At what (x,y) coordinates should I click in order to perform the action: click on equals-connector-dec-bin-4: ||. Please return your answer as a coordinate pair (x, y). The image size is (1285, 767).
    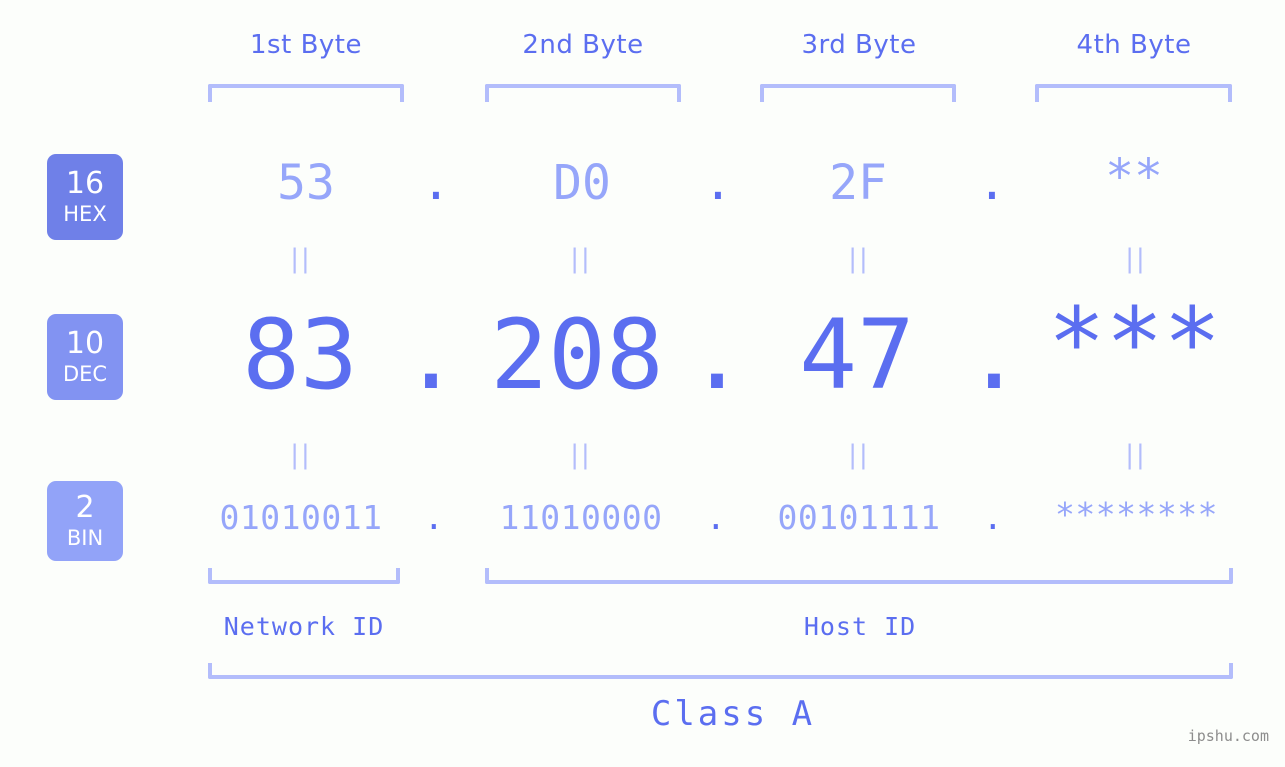
    Looking at the image, I should click on (1136, 455).